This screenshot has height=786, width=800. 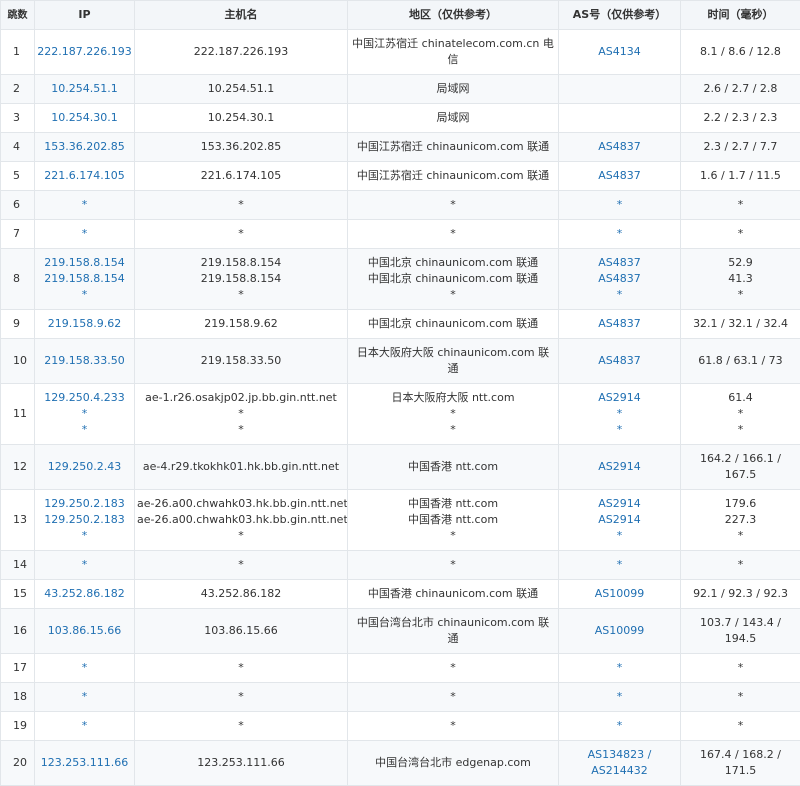 I want to click on ip-cell-line: 222.187.226.193, so click(x=84, y=52).